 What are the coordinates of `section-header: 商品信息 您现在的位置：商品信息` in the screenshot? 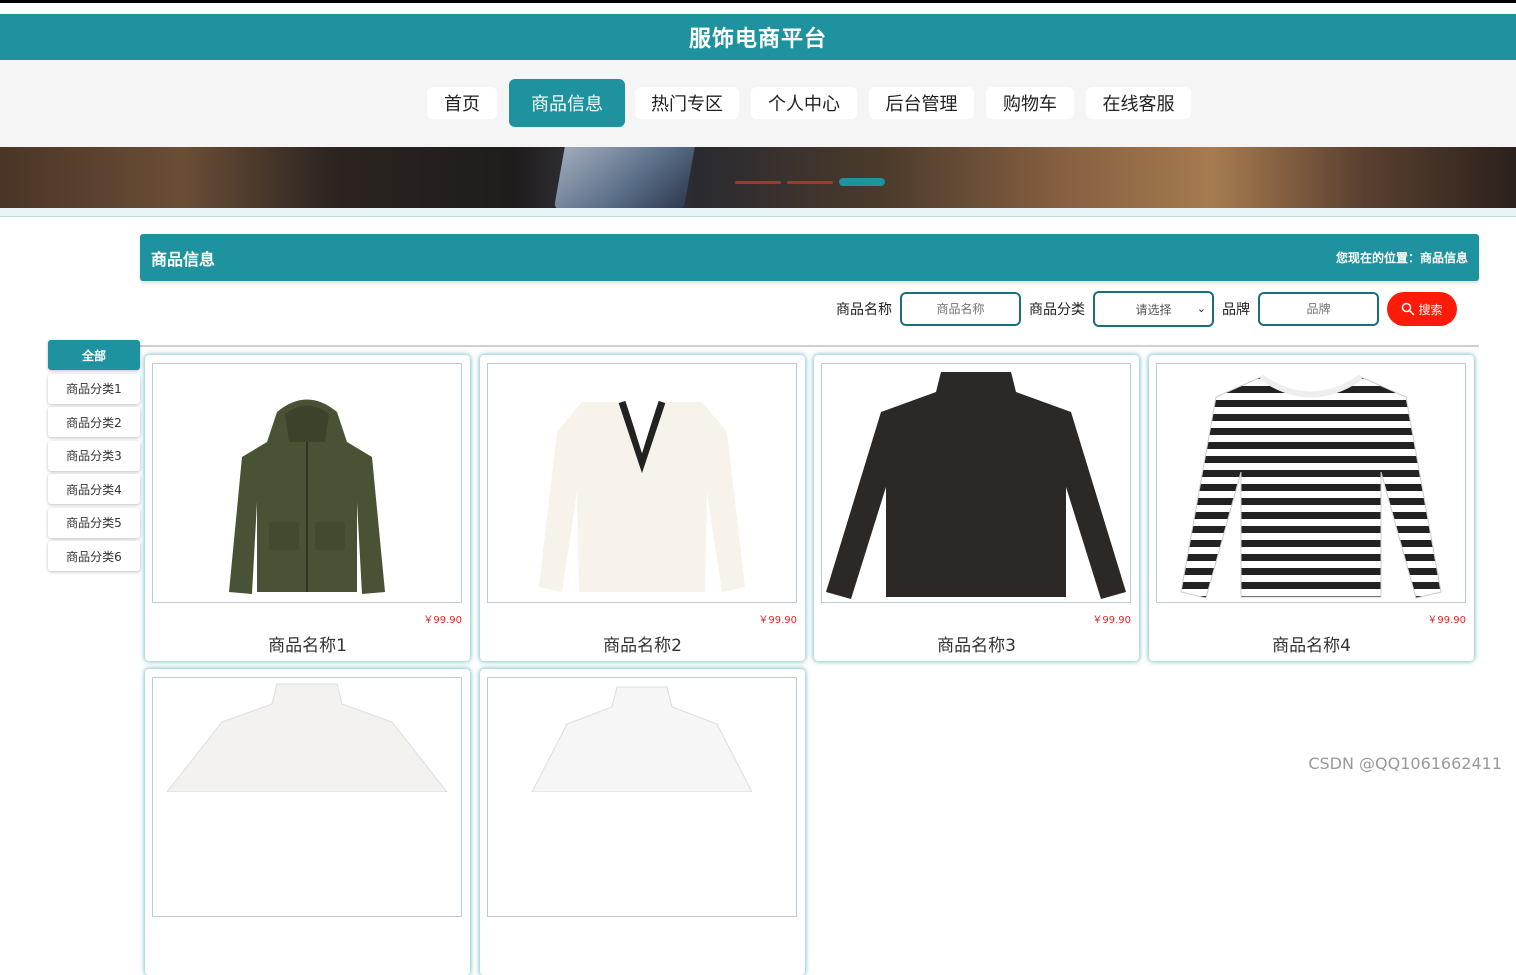 It's located at (809, 257).